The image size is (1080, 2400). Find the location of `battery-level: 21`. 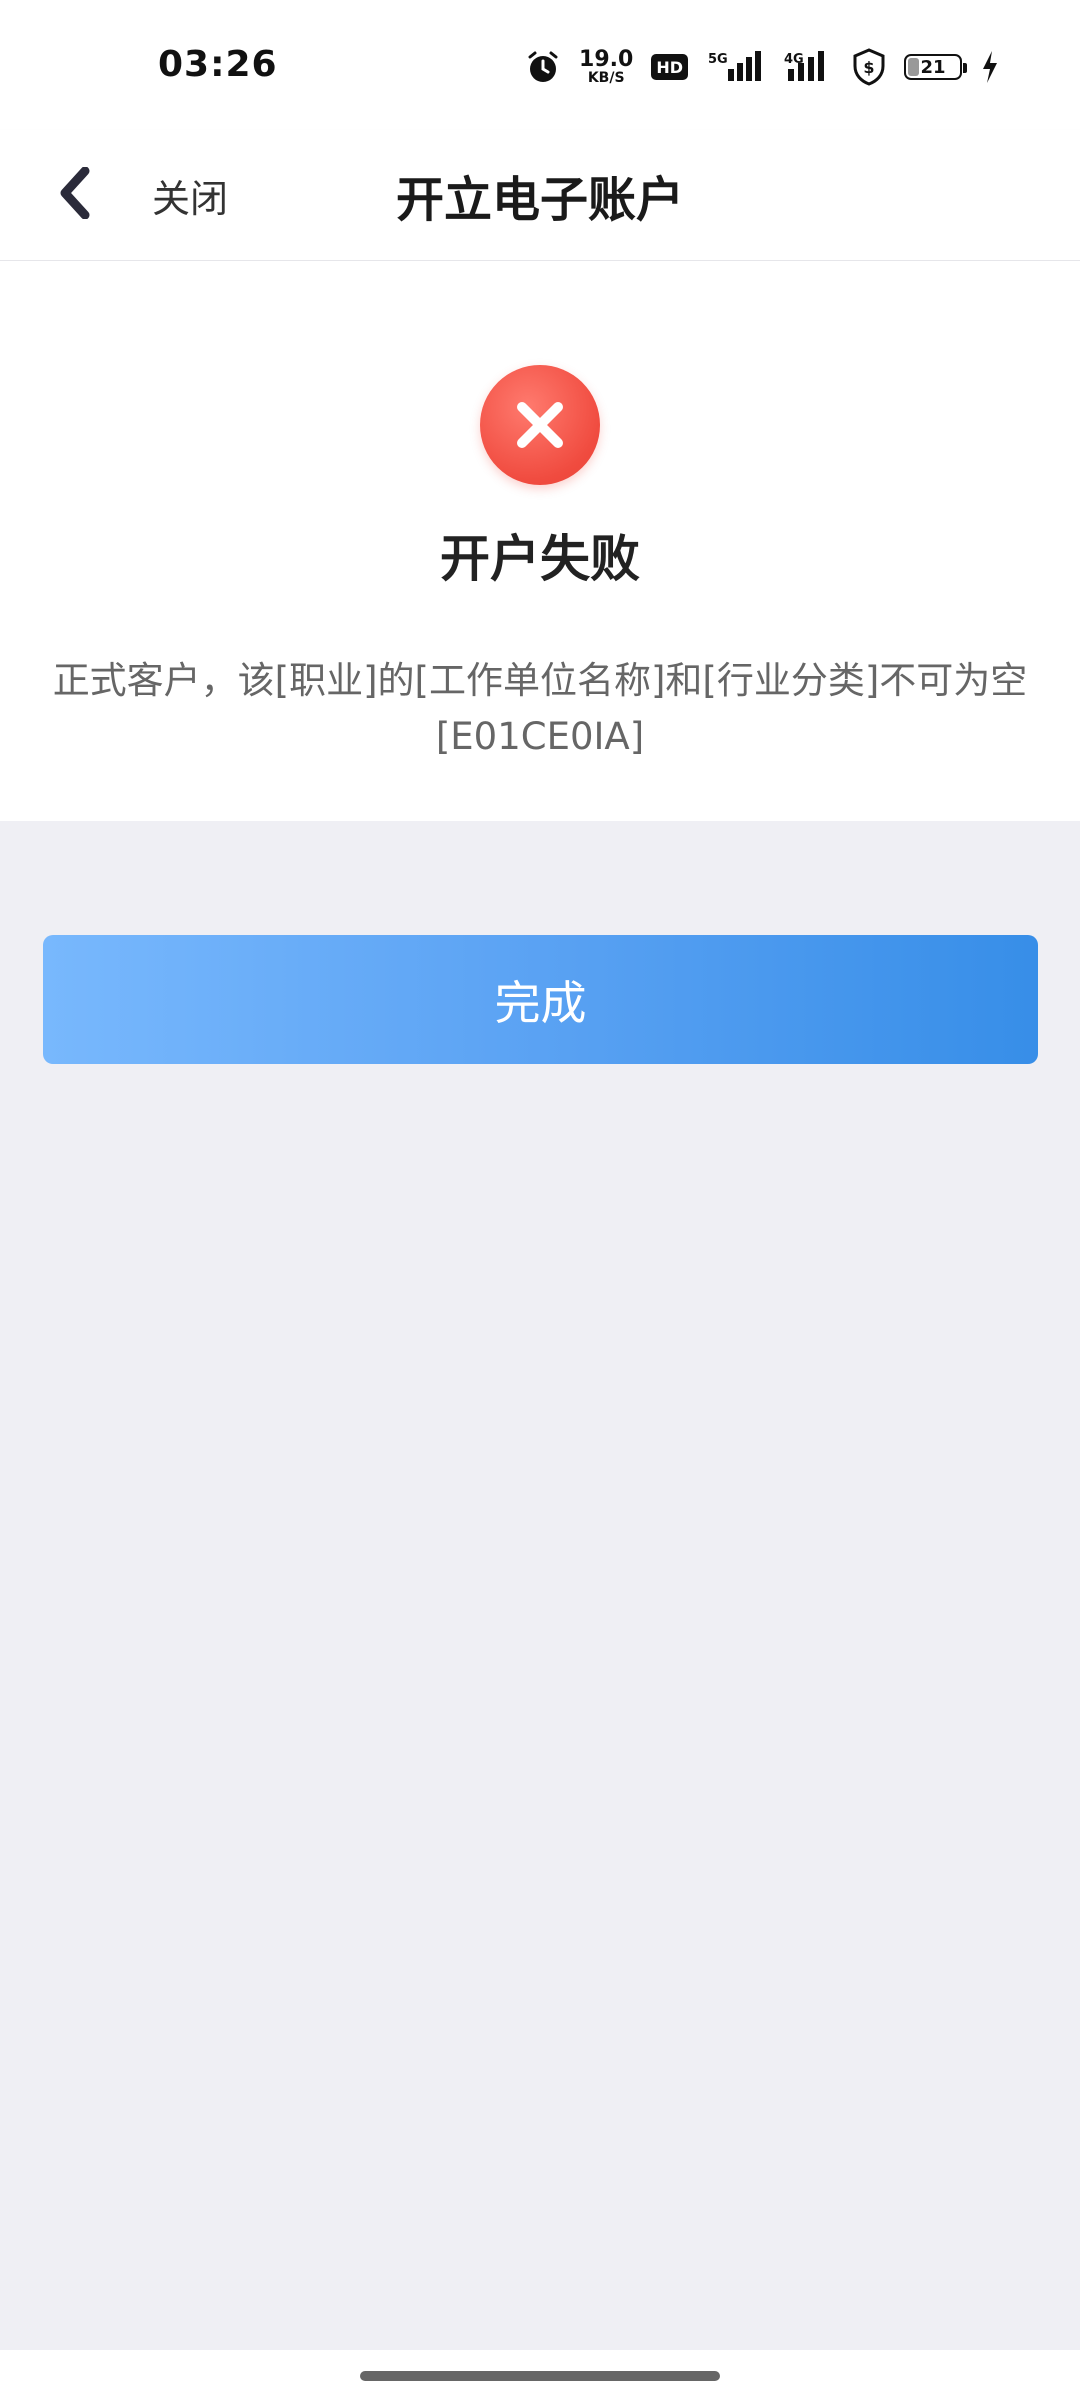

battery-level: 21 is located at coordinates (933, 67).